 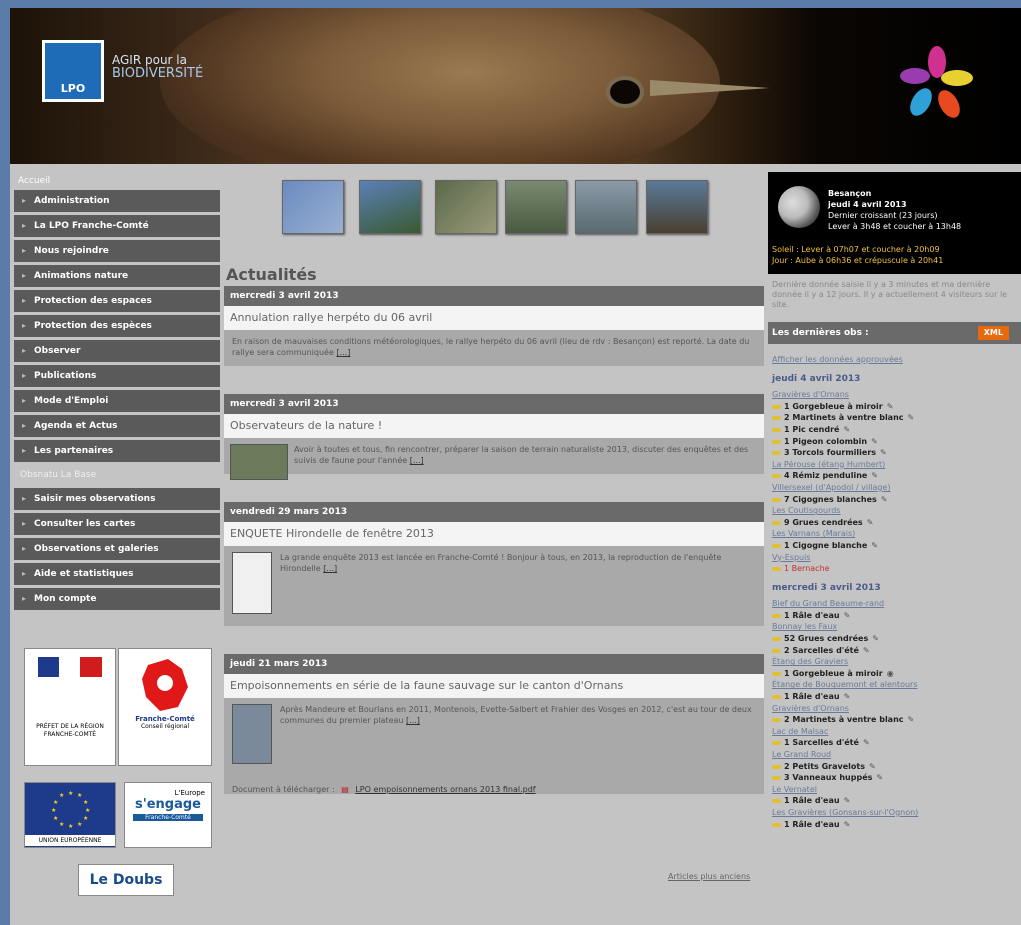 I want to click on nav-agenda-actus: Agenda et Actus, so click(x=117, y=426).